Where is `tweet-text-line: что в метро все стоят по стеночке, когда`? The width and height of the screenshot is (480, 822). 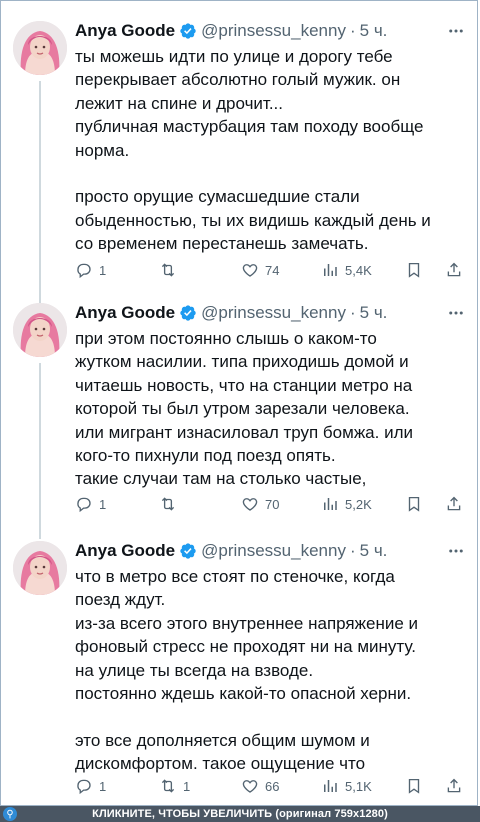 tweet-text-line: что в метро все стоят по стеночке, когда is located at coordinates (235, 576).